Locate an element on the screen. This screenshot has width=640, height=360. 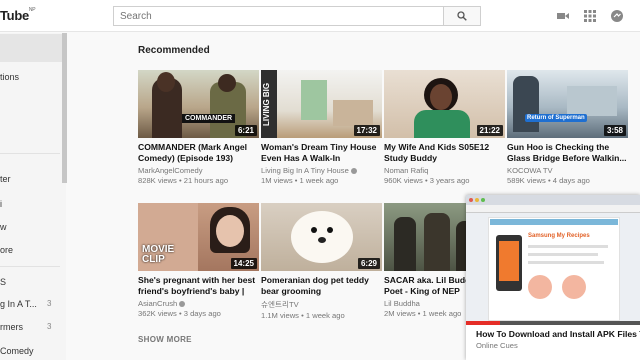
video-duration: 14:25 is located at coordinates (243, 263).